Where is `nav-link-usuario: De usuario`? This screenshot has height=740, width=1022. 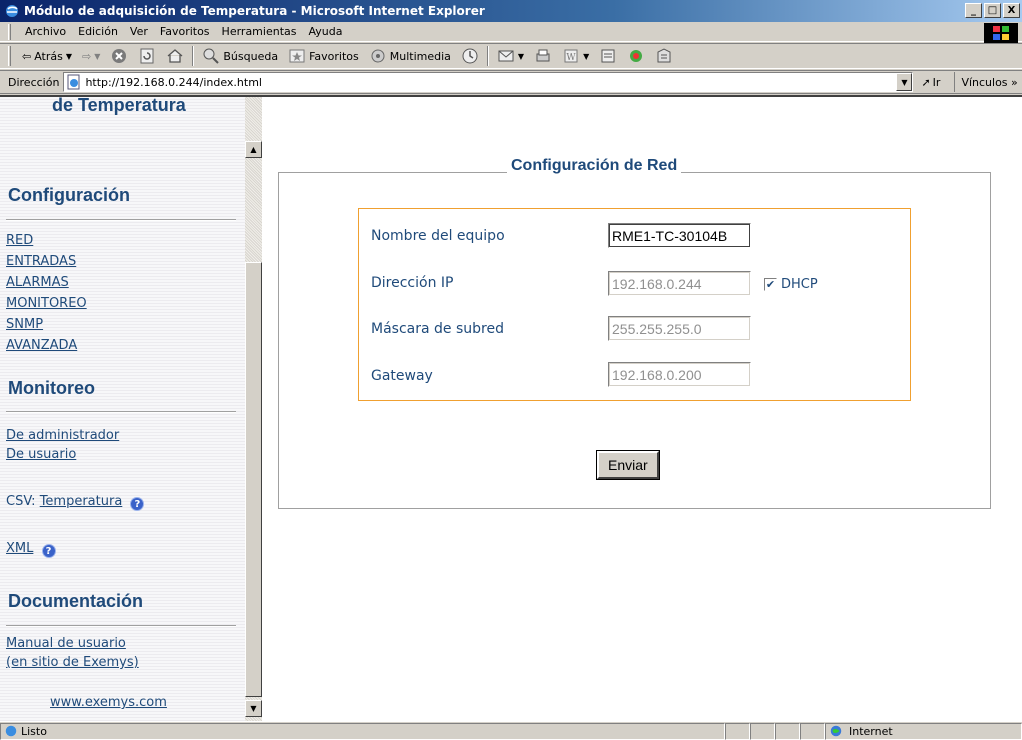 nav-link-usuario: De usuario is located at coordinates (41, 454).